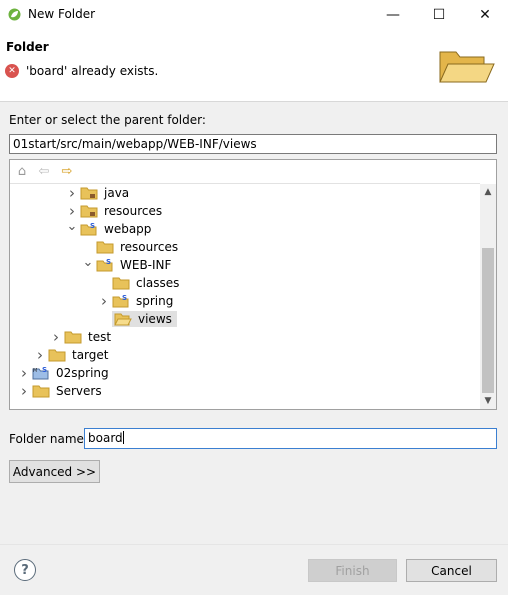 This screenshot has width=508, height=595. Describe the element at coordinates (245, 172) in the screenshot. I see `tree-toolbar: ⌂ ⇦ ⇨` at that location.